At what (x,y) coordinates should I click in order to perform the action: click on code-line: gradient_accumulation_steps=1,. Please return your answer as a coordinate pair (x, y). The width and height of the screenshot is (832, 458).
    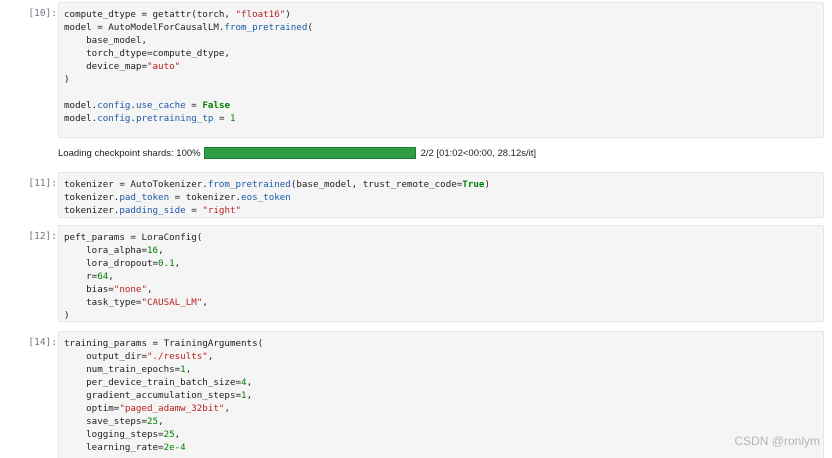
    Looking at the image, I should click on (158, 395).